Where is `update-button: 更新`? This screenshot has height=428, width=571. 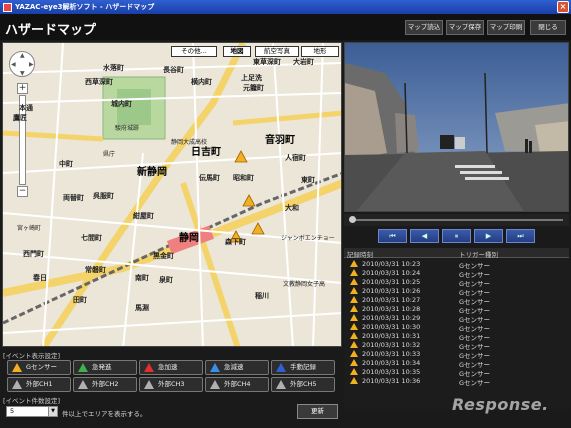
update-button: 更新 is located at coordinates (317, 411).